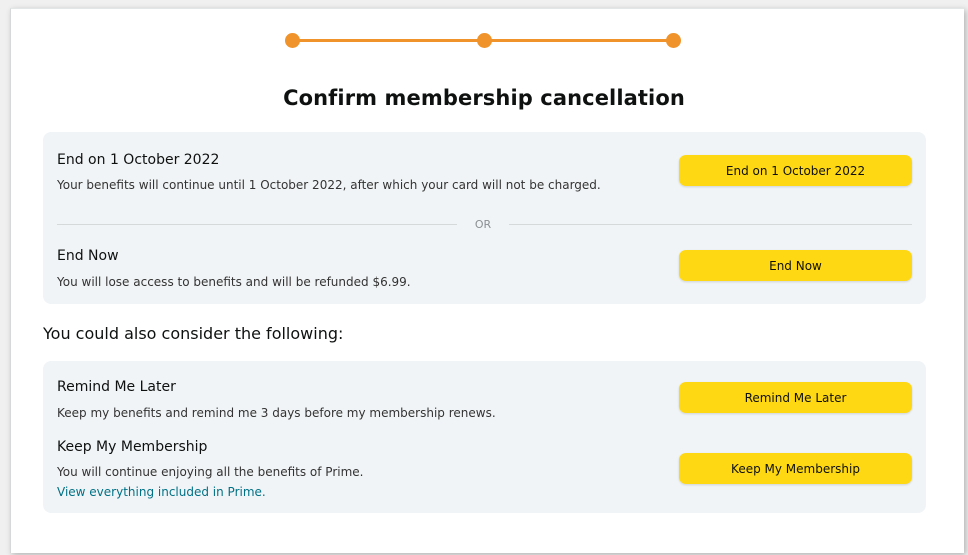 This screenshot has height=555, width=968. I want to click on divider-line-left, so click(257, 224).